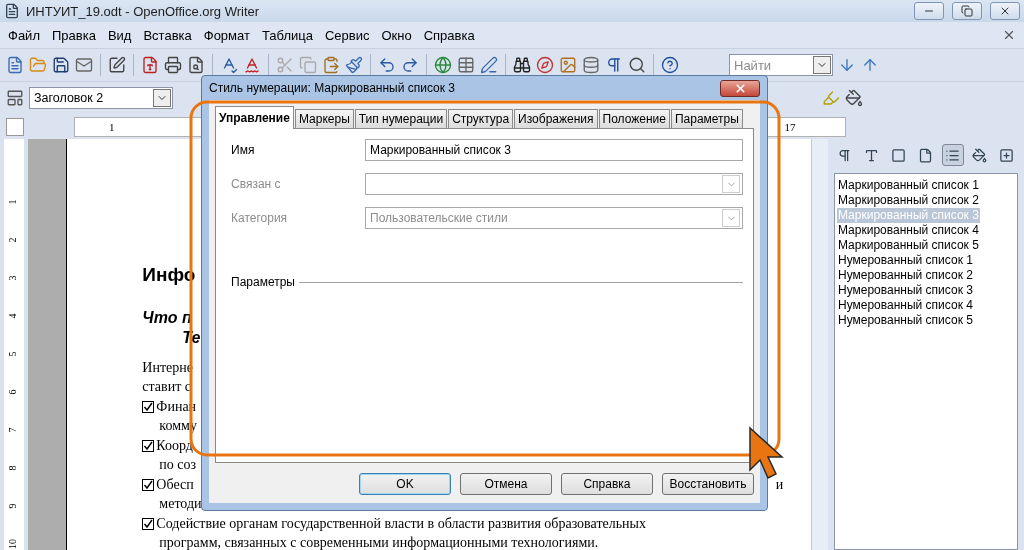 This screenshot has width=1024, height=550. What do you see at coordinates (908, 245) in the screenshot?
I see `style-item: Маркированный список 5` at bounding box center [908, 245].